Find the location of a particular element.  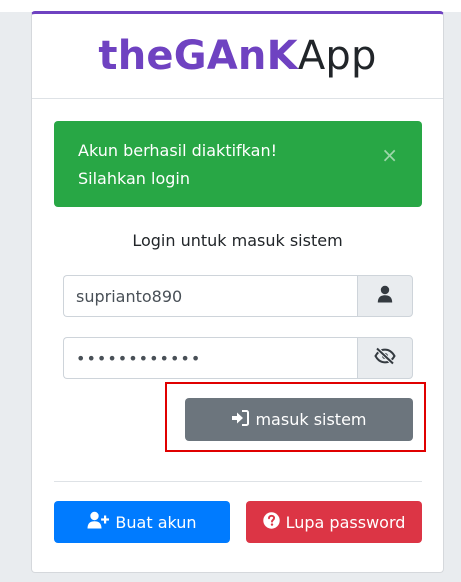

app-brand: theGAnKApp is located at coordinates (237, 56).